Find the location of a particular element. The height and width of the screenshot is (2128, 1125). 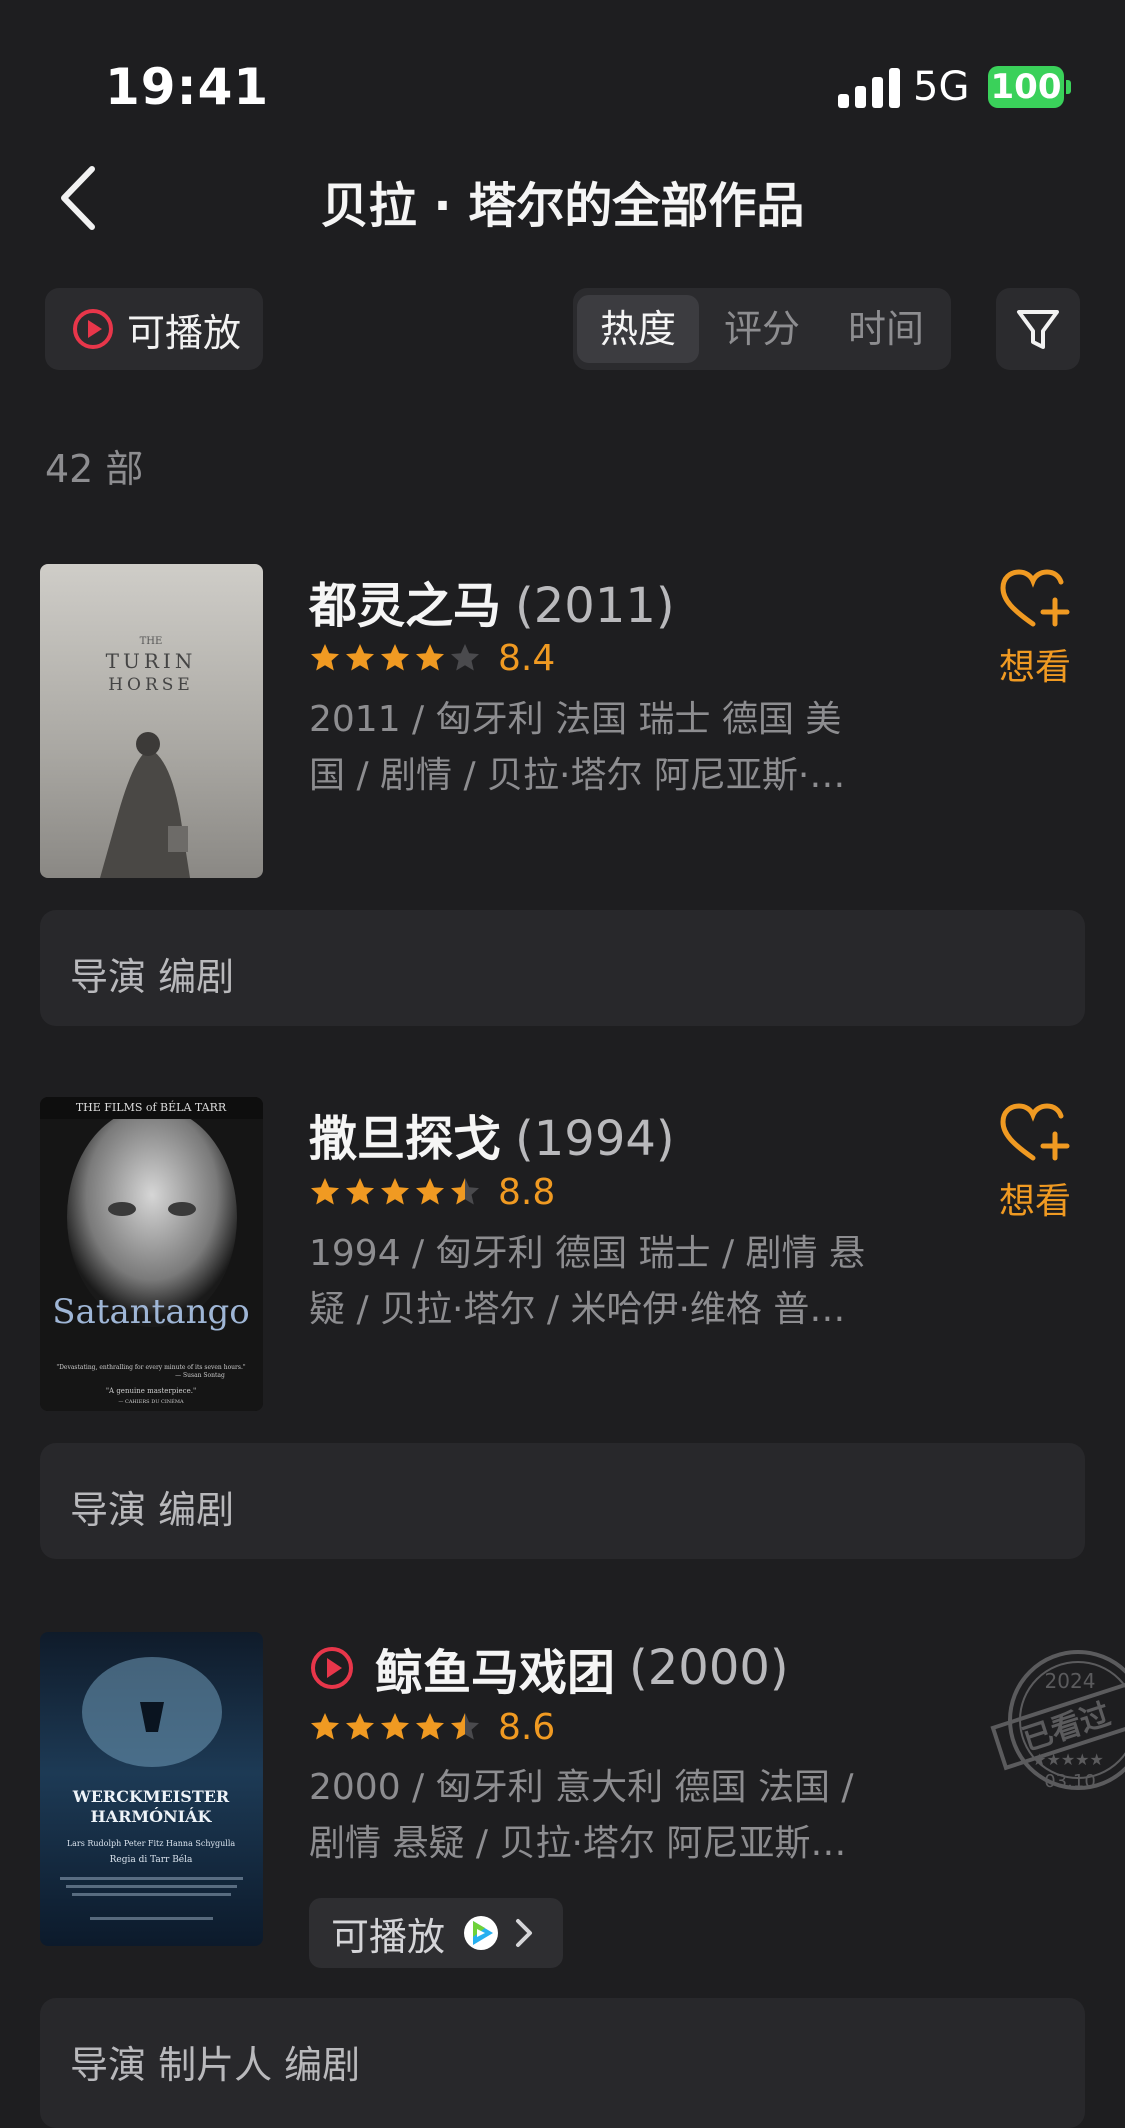

network-label: 5G is located at coordinates (941, 87).